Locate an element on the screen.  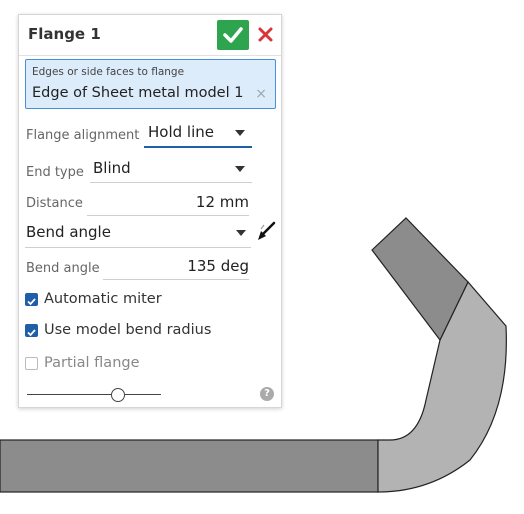
opposite-direction-icon is located at coordinates (266, 231).